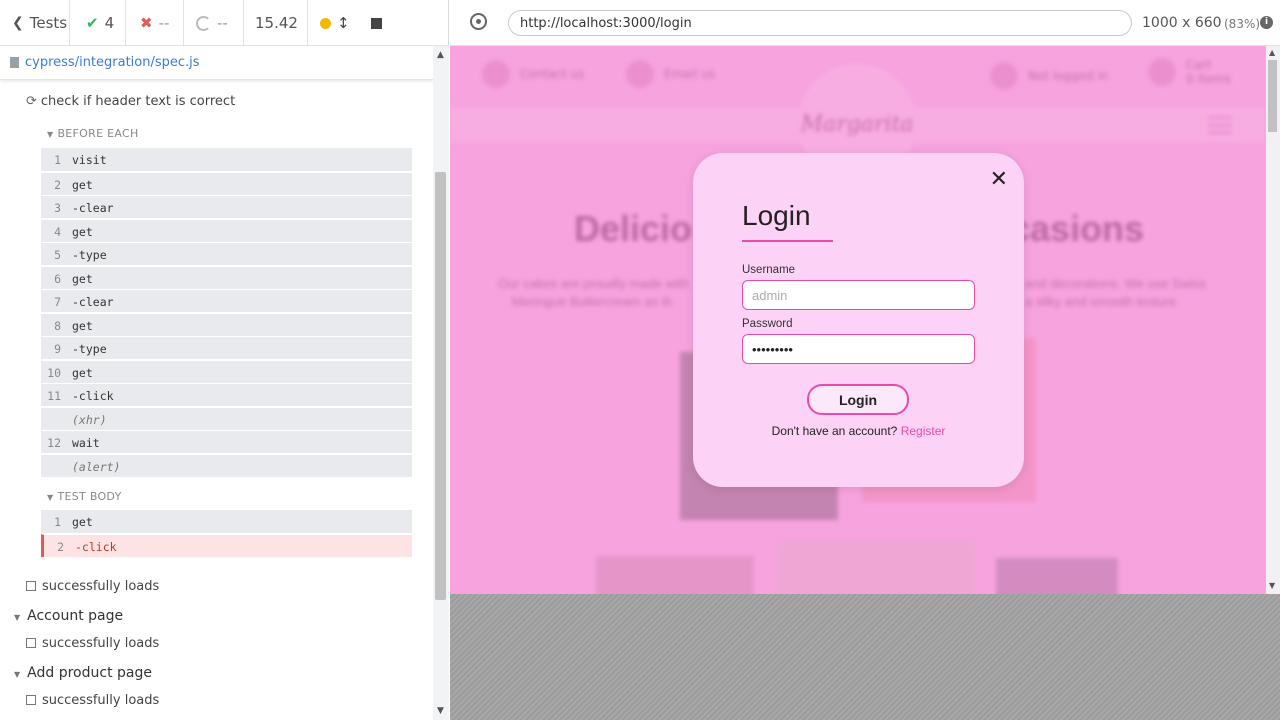 The height and width of the screenshot is (720, 1280). I want to click on register-link: Register, so click(923, 431).